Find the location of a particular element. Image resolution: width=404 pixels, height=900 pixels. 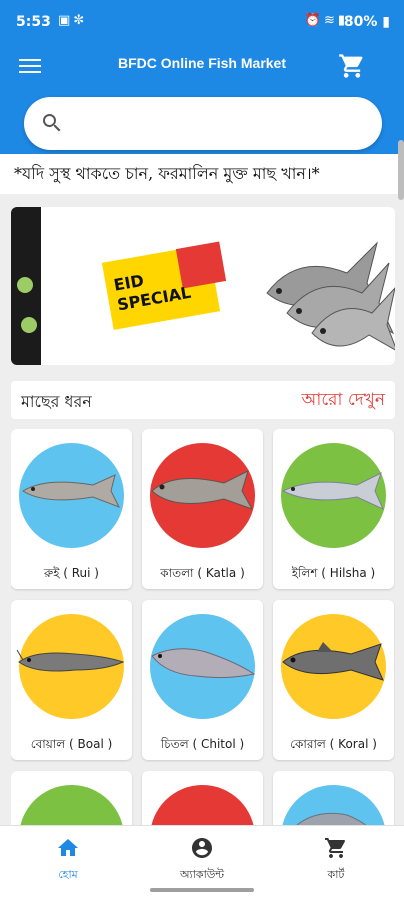

scrollbar is located at coordinates (401, 170).